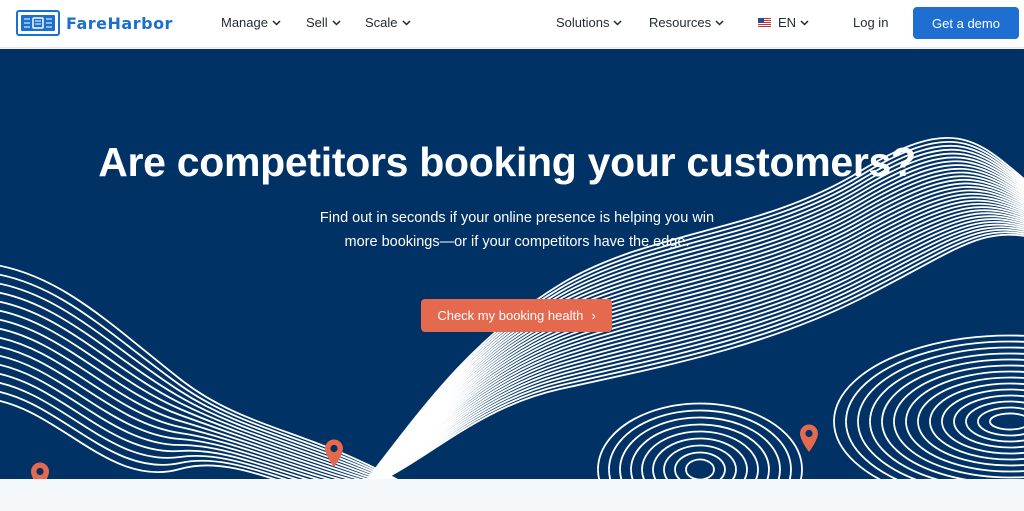 The width and height of the screenshot is (1024, 511). What do you see at coordinates (583, 22) in the screenshot?
I see `nav-solutions-label: Solutions` at bounding box center [583, 22].